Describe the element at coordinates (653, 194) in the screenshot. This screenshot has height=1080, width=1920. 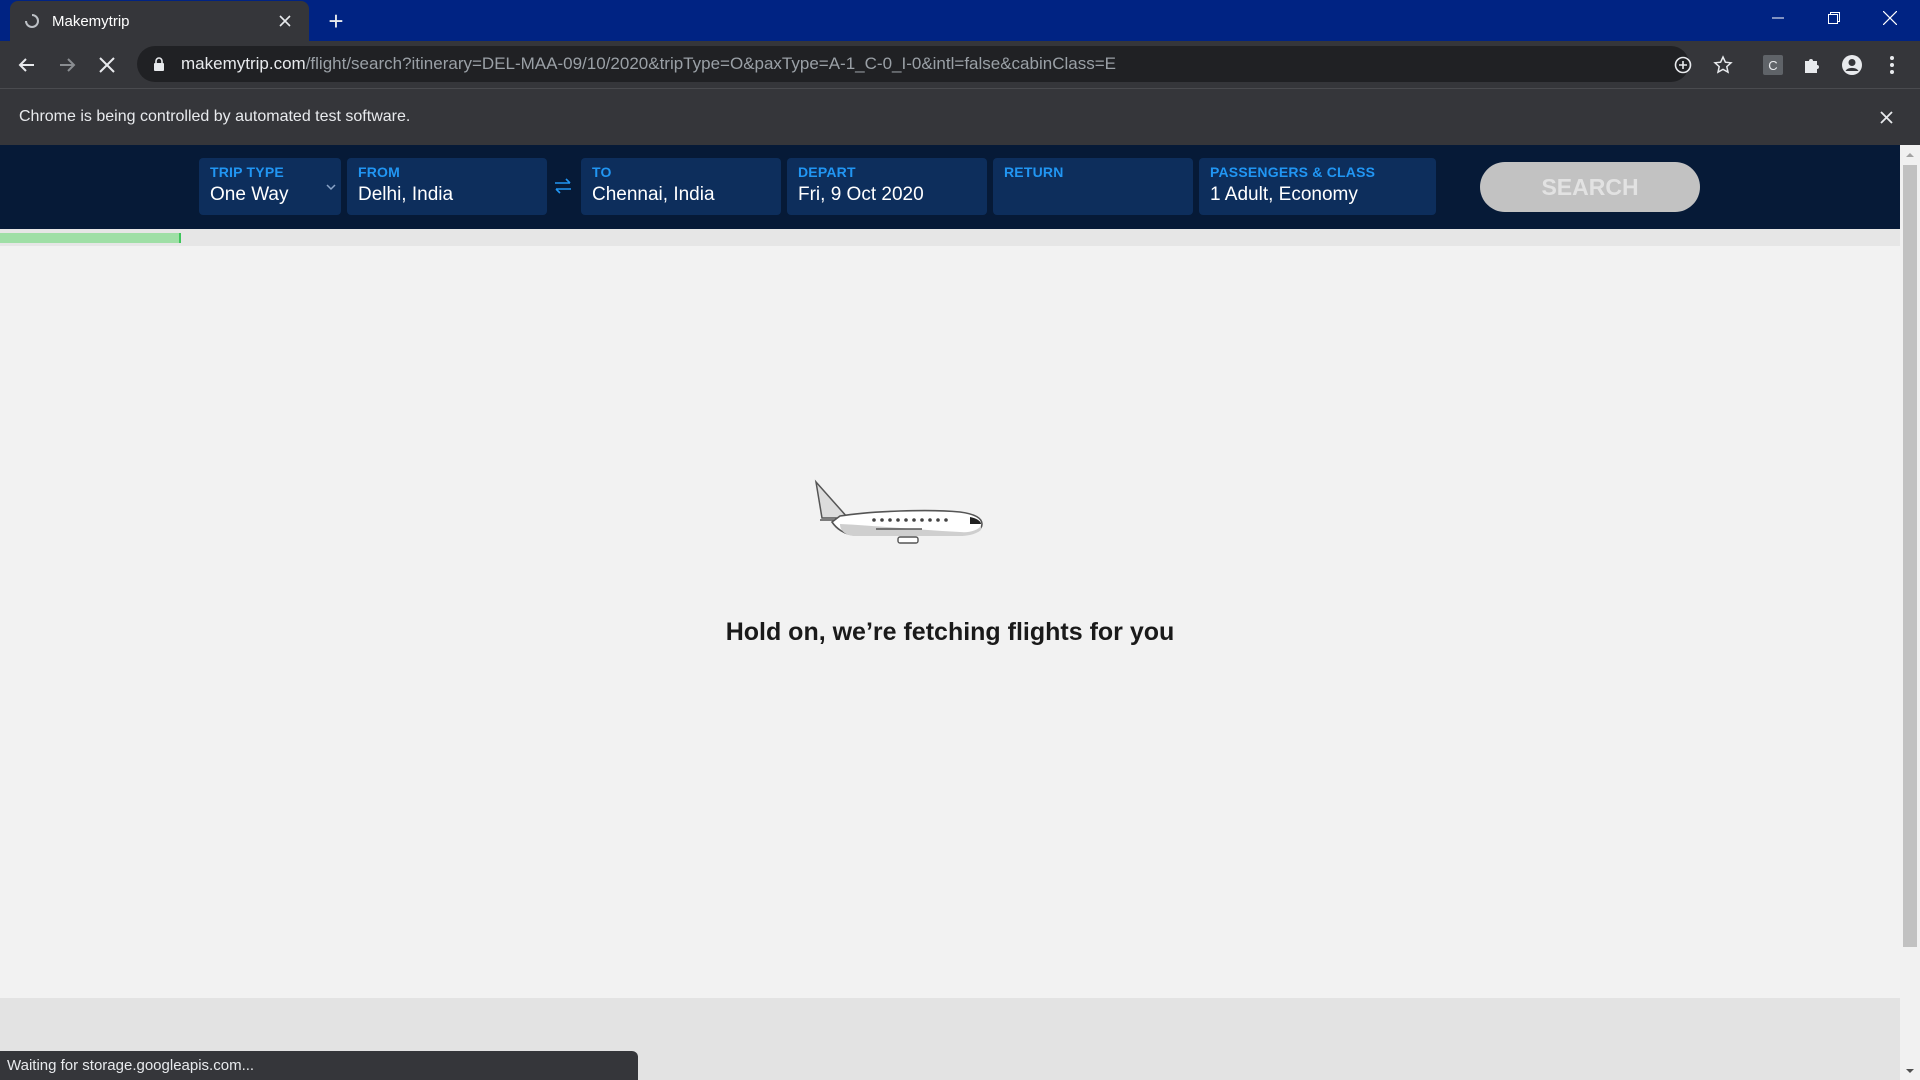
I see `to-value: Chennai, India` at that location.